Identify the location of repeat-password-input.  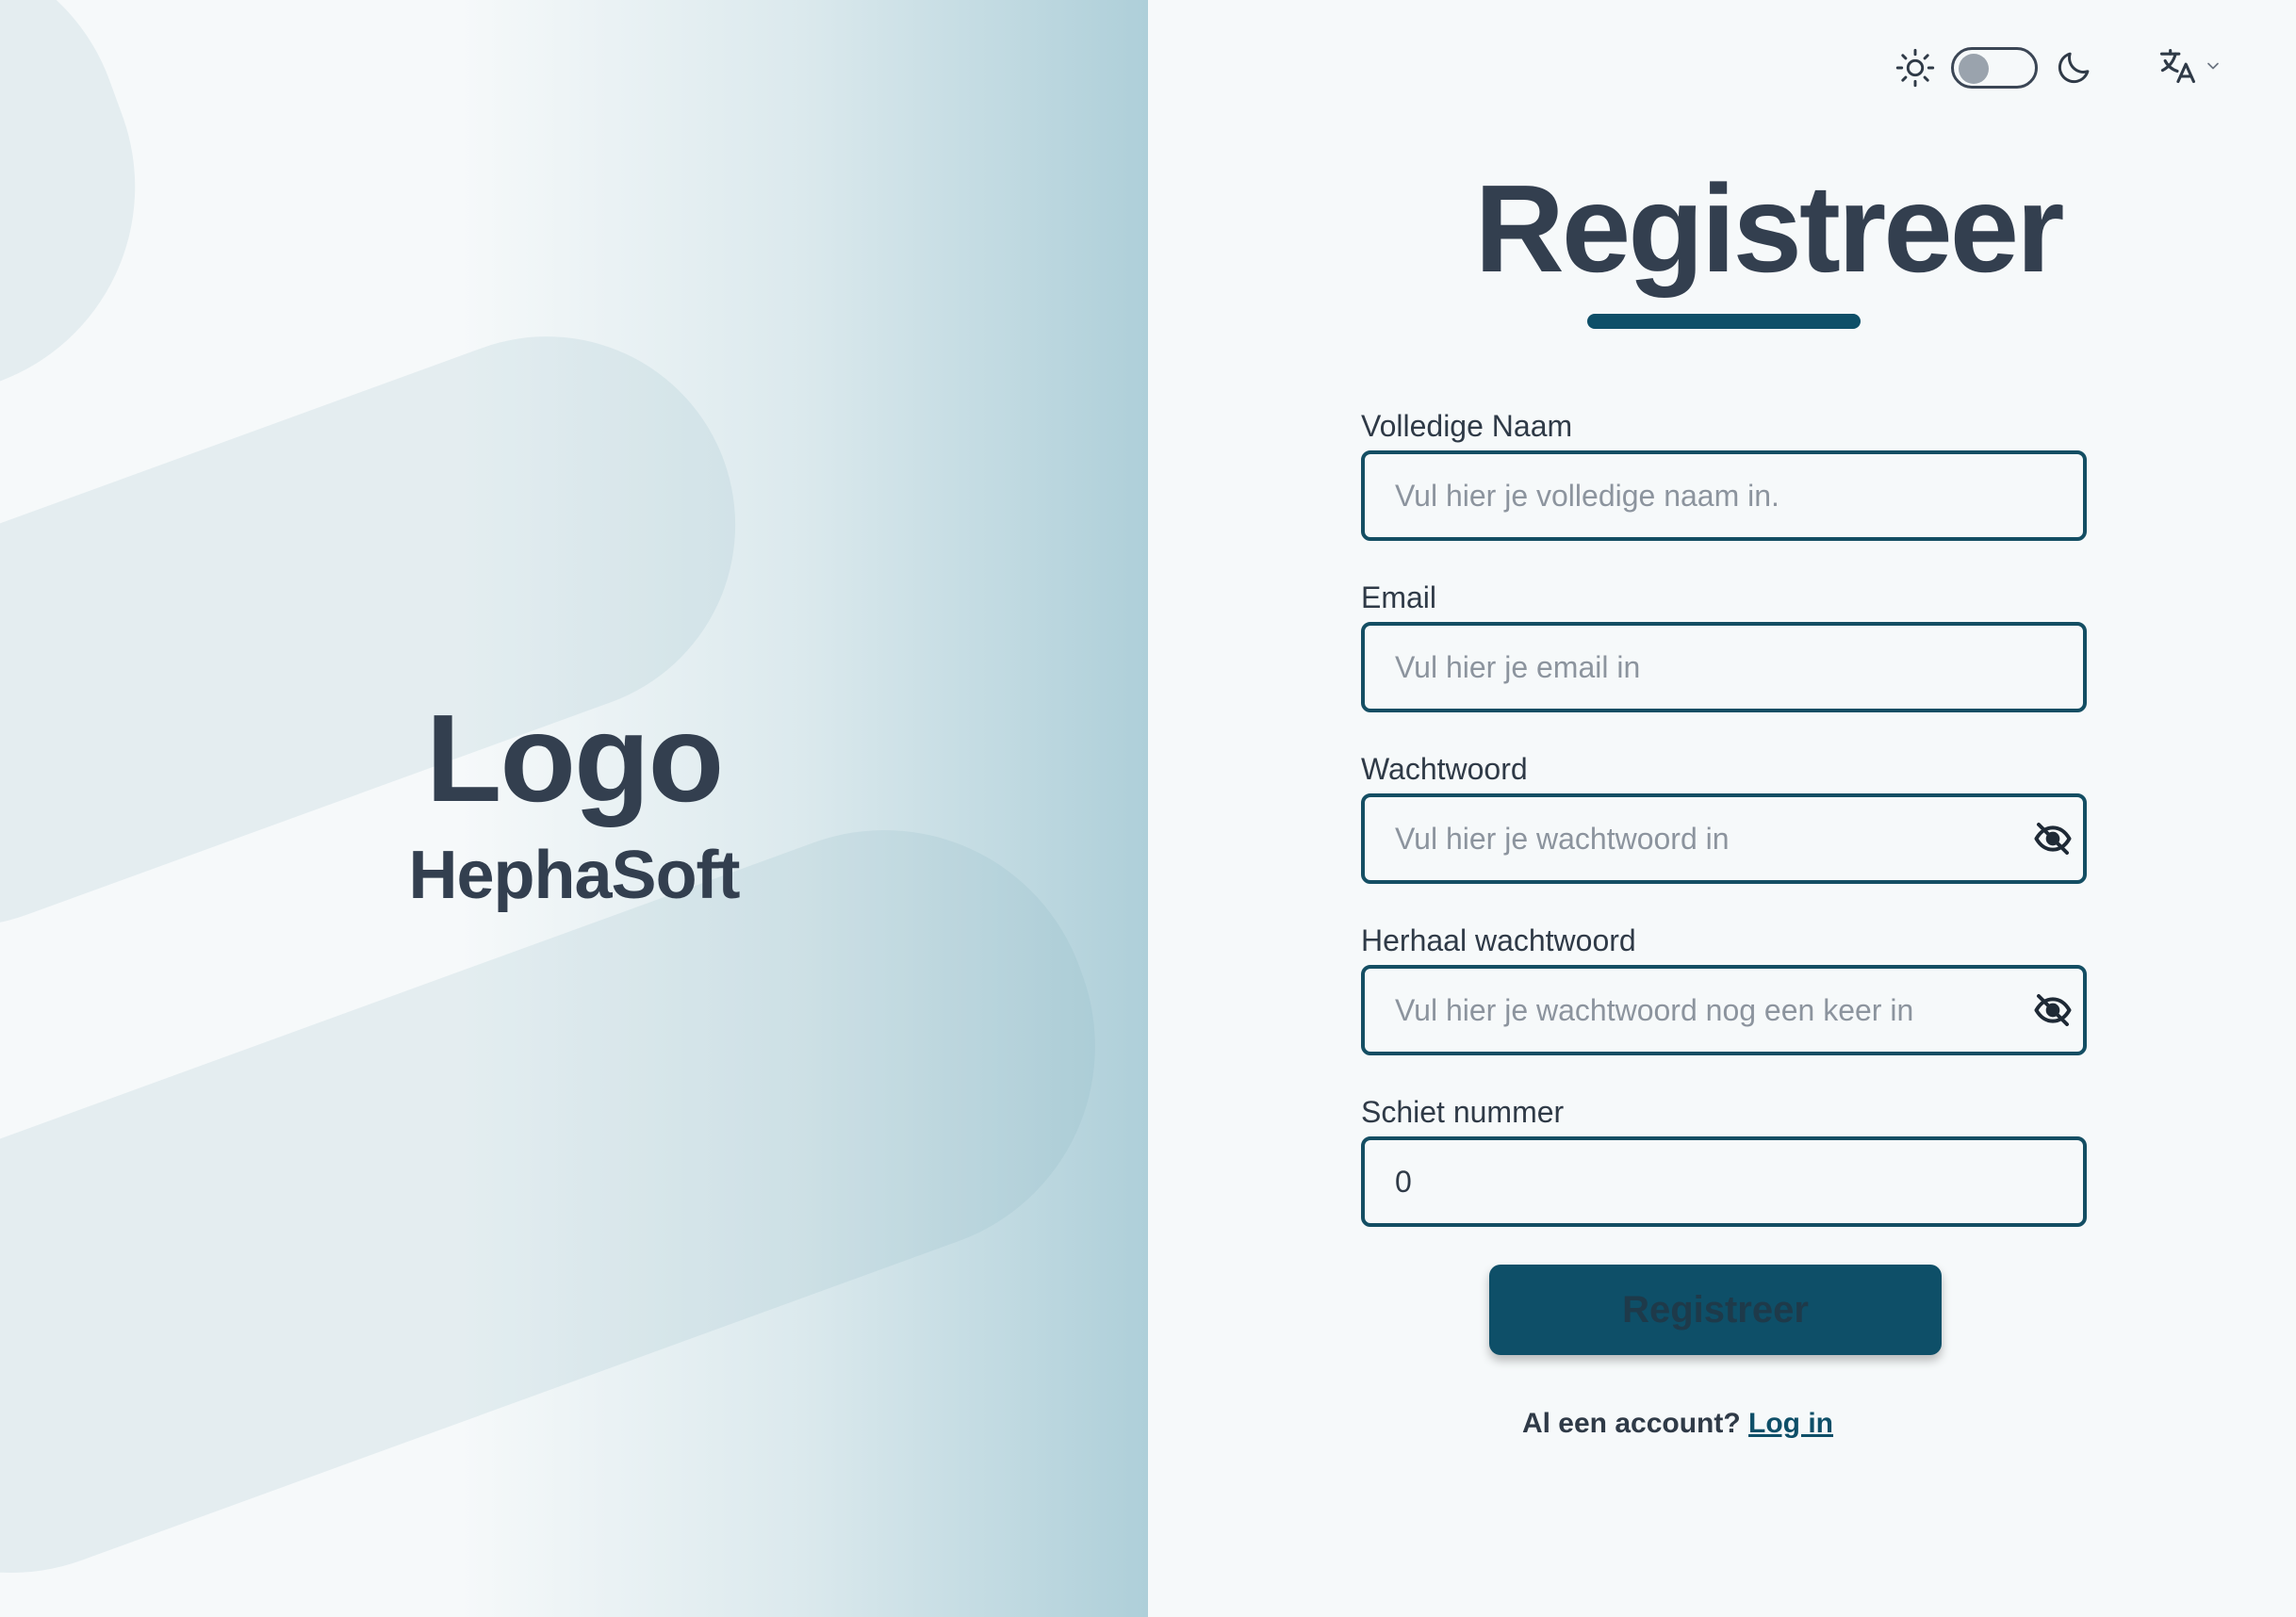
(1724, 1011).